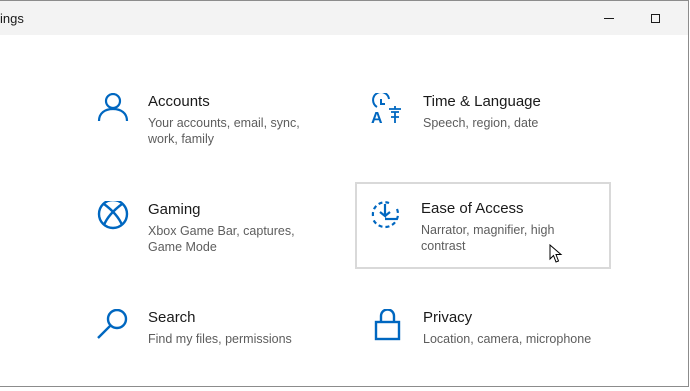 This screenshot has height=391, width=690. What do you see at coordinates (496, 349) in the screenshot?
I see `tile-privacy: Privacy Location, camera, microphone` at bounding box center [496, 349].